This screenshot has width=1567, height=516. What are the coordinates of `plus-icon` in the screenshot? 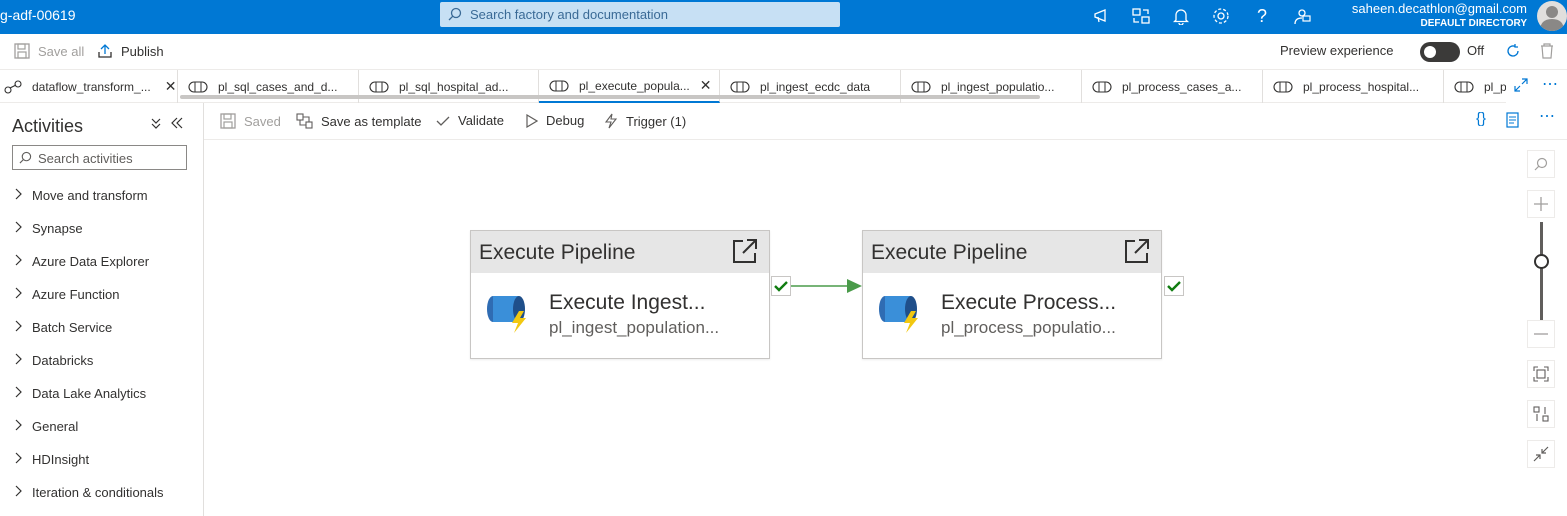 It's located at (1541, 204).